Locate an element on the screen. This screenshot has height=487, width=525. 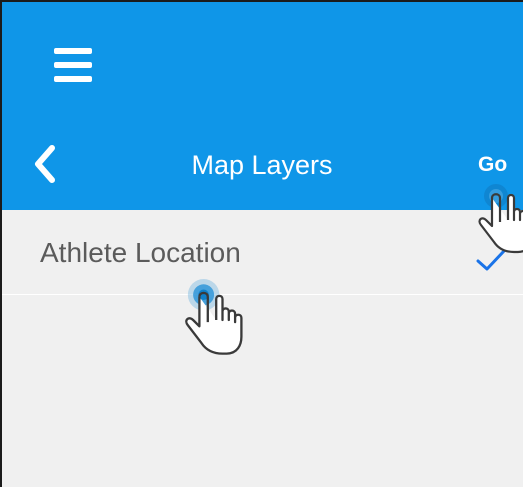
layer-label: Athlete Location is located at coordinates (140, 252).